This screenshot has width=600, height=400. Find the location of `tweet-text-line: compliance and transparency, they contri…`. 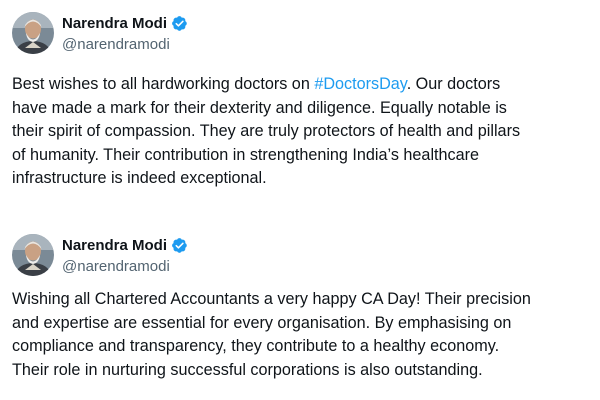

tweet-text-line: compliance and transparency, they contri… is located at coordinates (256, 346).